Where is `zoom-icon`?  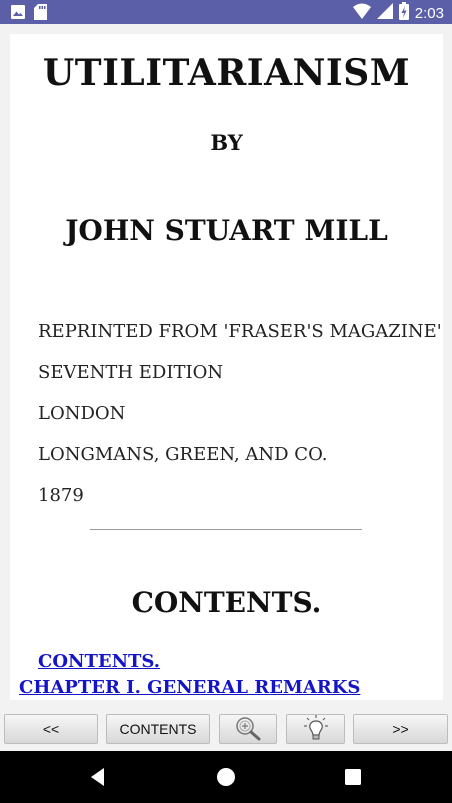
zoom-icon is located at coordinates (248, 729).